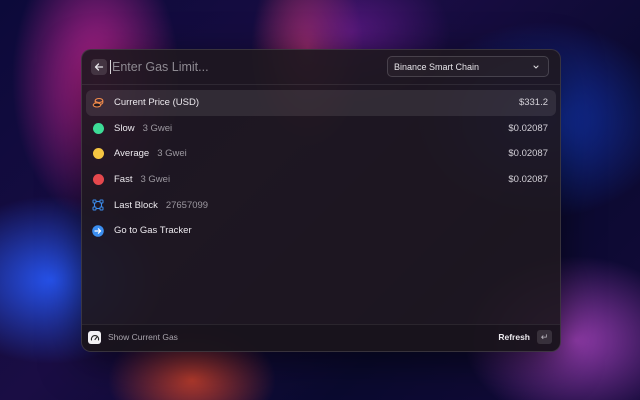 The height and width of the screenshot is (400, 640). I want to click on arrow-right-circle-icon, so click(98, 230).